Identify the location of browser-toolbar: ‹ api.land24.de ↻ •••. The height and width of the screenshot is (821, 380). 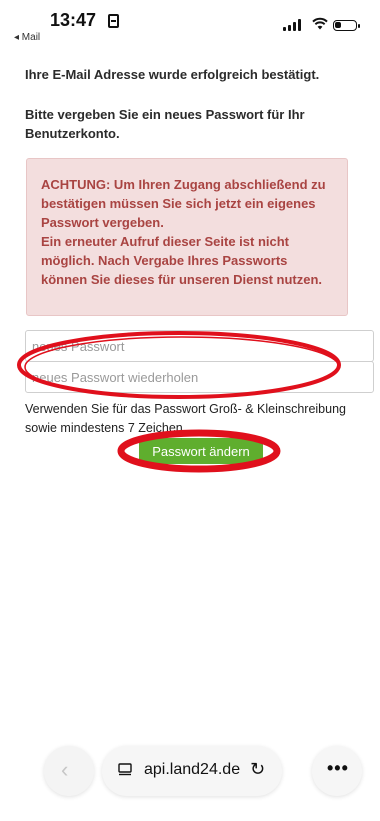
(203, 771).